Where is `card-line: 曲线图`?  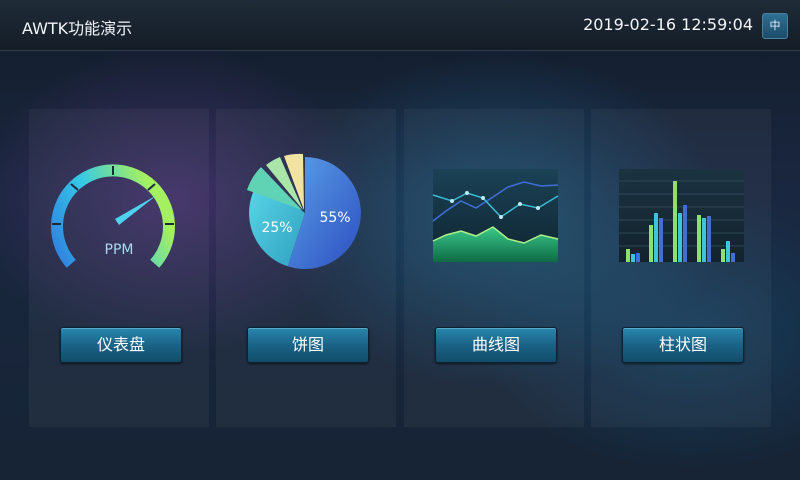
card-line: 曲线图 is located at coordinates (494, 268).